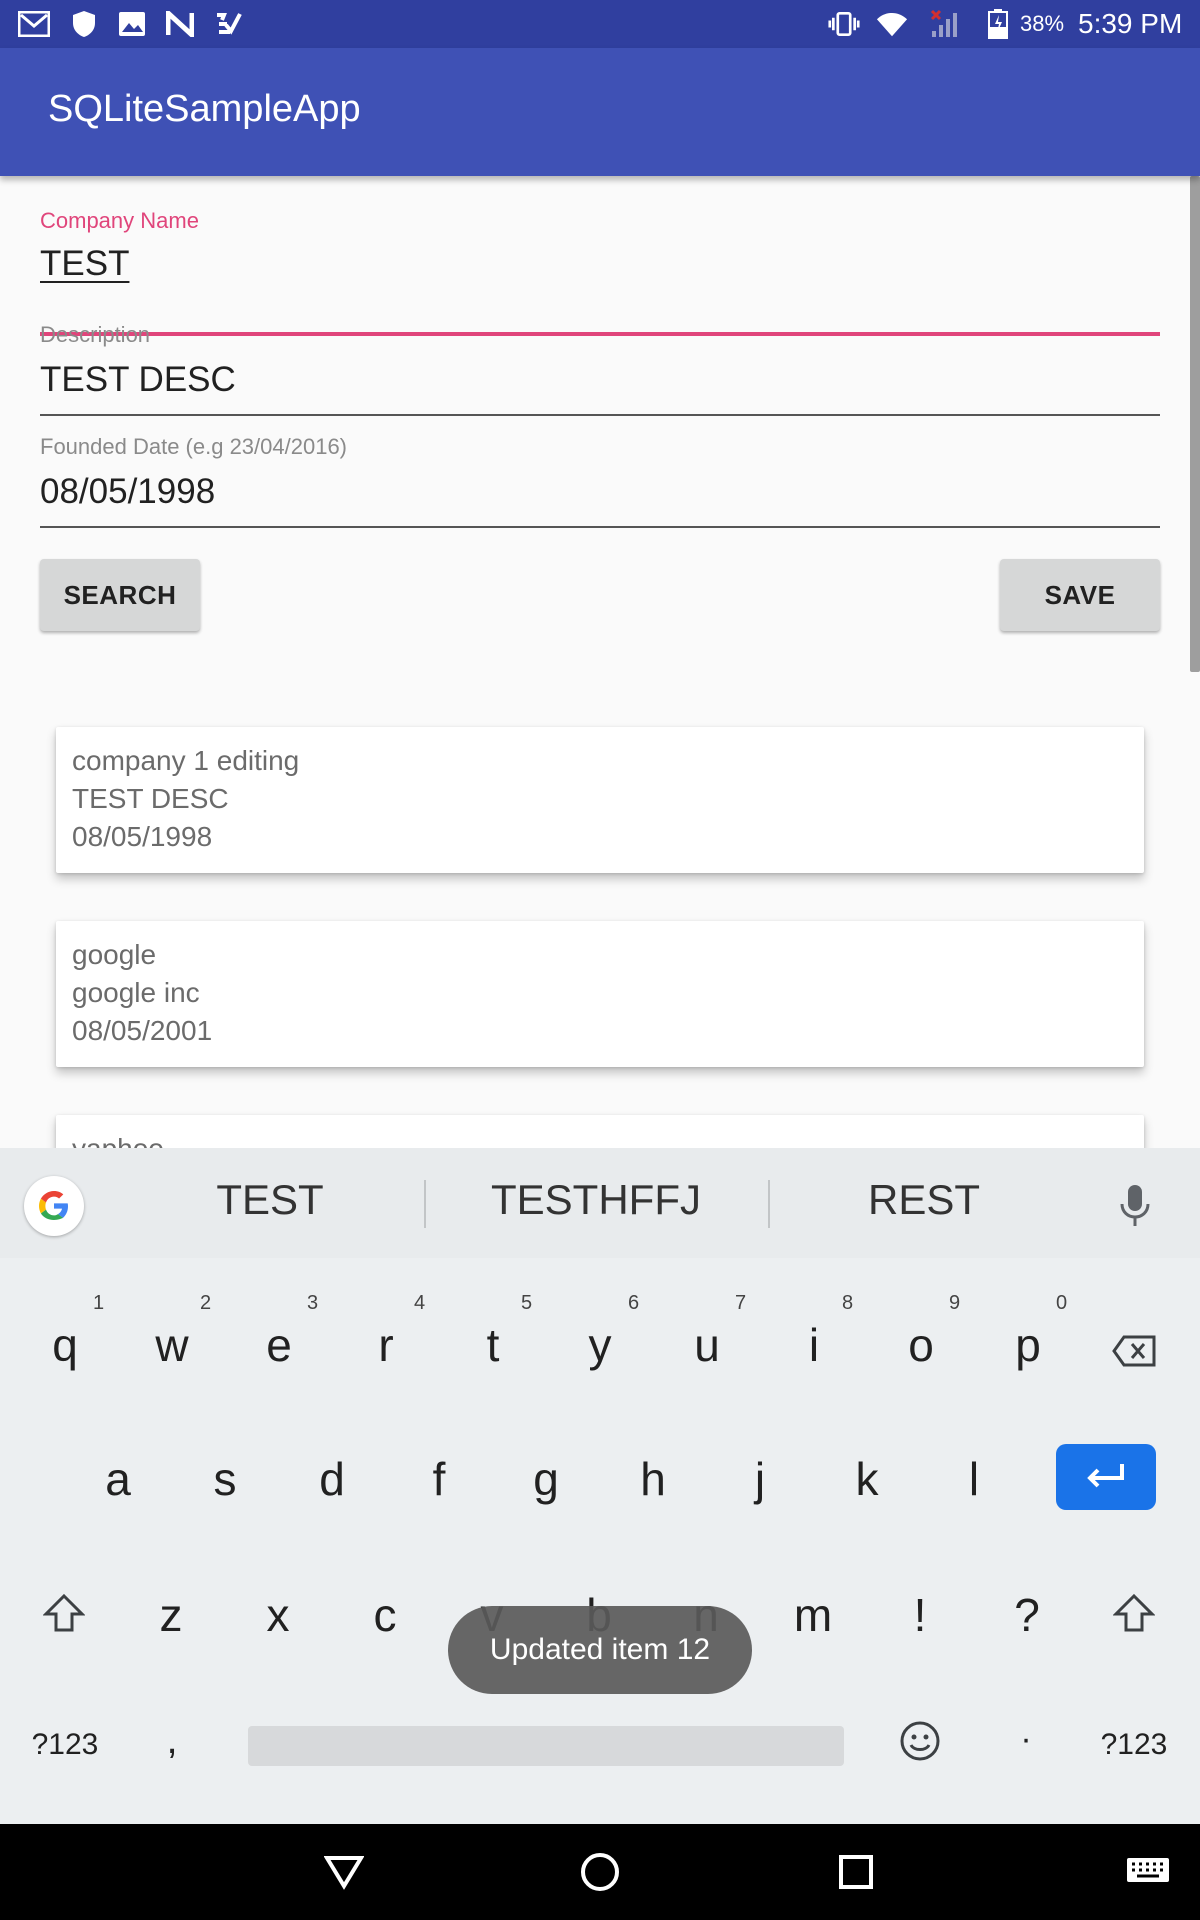 Image resolution: width=1200 pixels, height=1920 pixels. I want to click on company-date: 08/05/1998, so click(142, 836).